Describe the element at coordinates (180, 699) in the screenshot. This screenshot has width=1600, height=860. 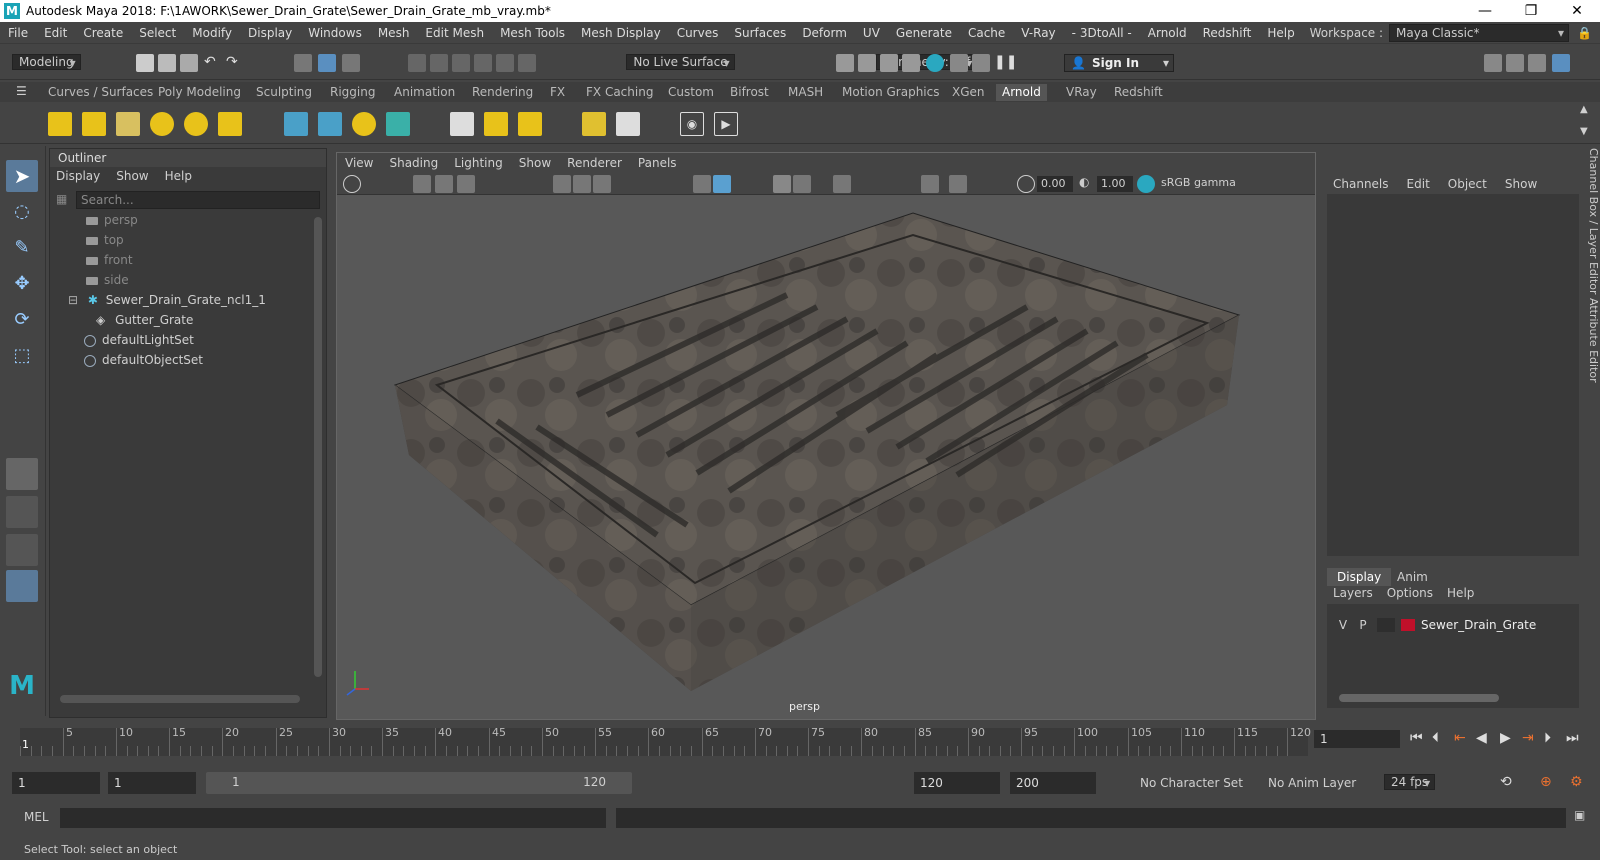
I see `outliner-horizontal-scrollbar` at that location.